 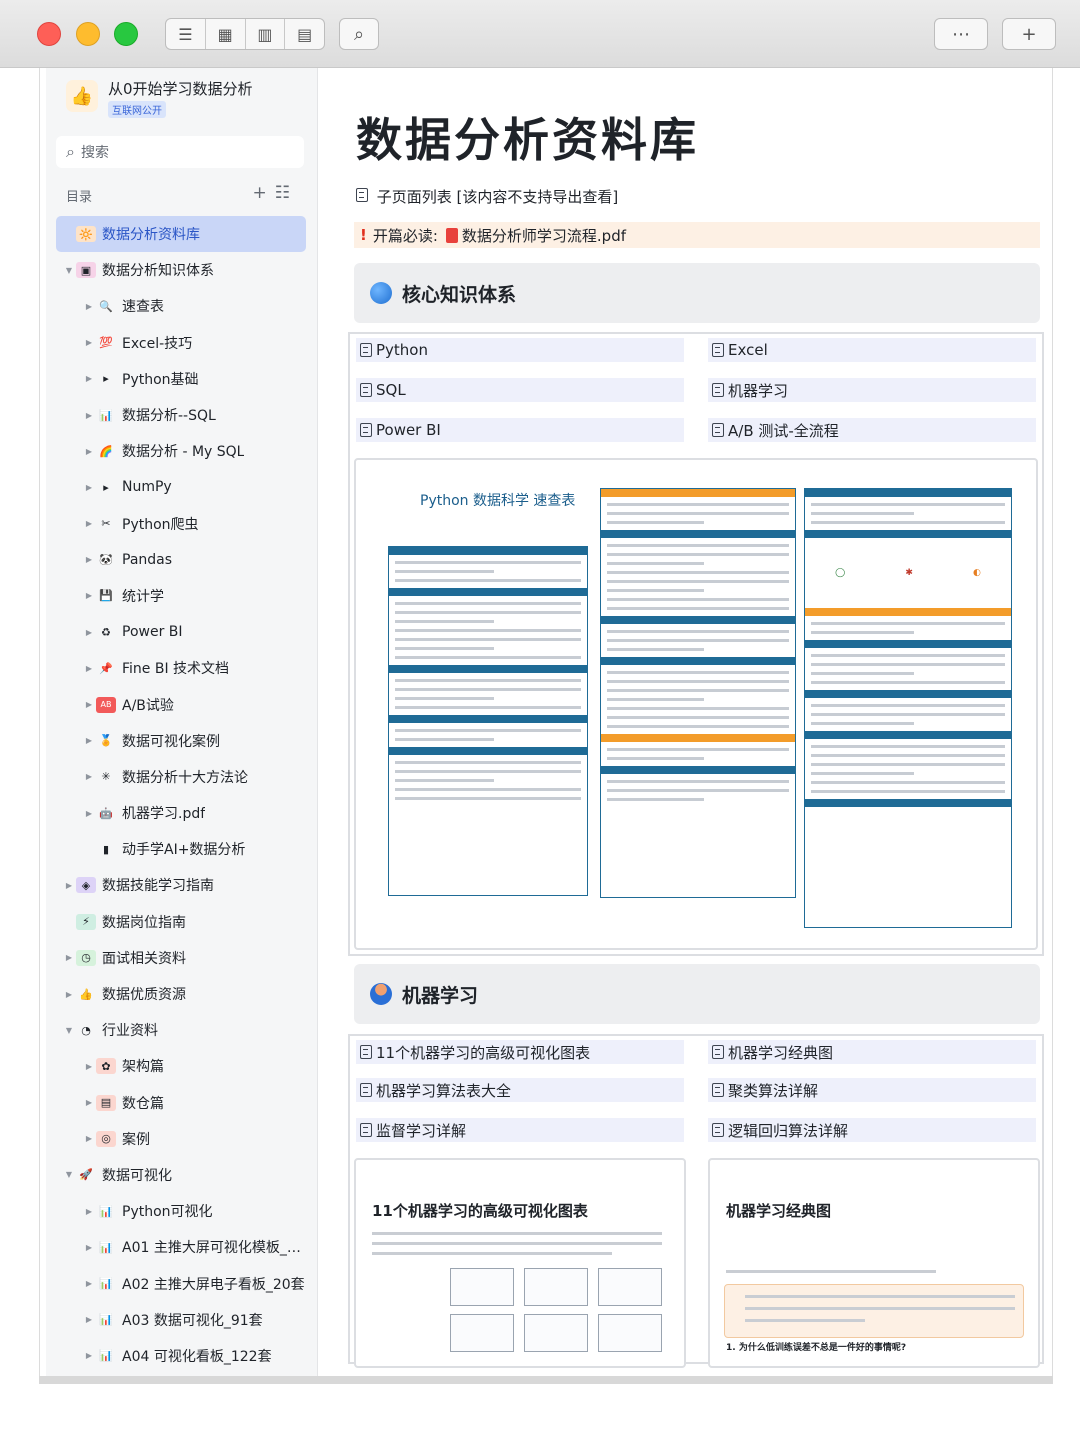 I want to click on ml-visual-charts-preview: 11个机器学习的高级可视化图表, so click(x=520, y=1263).